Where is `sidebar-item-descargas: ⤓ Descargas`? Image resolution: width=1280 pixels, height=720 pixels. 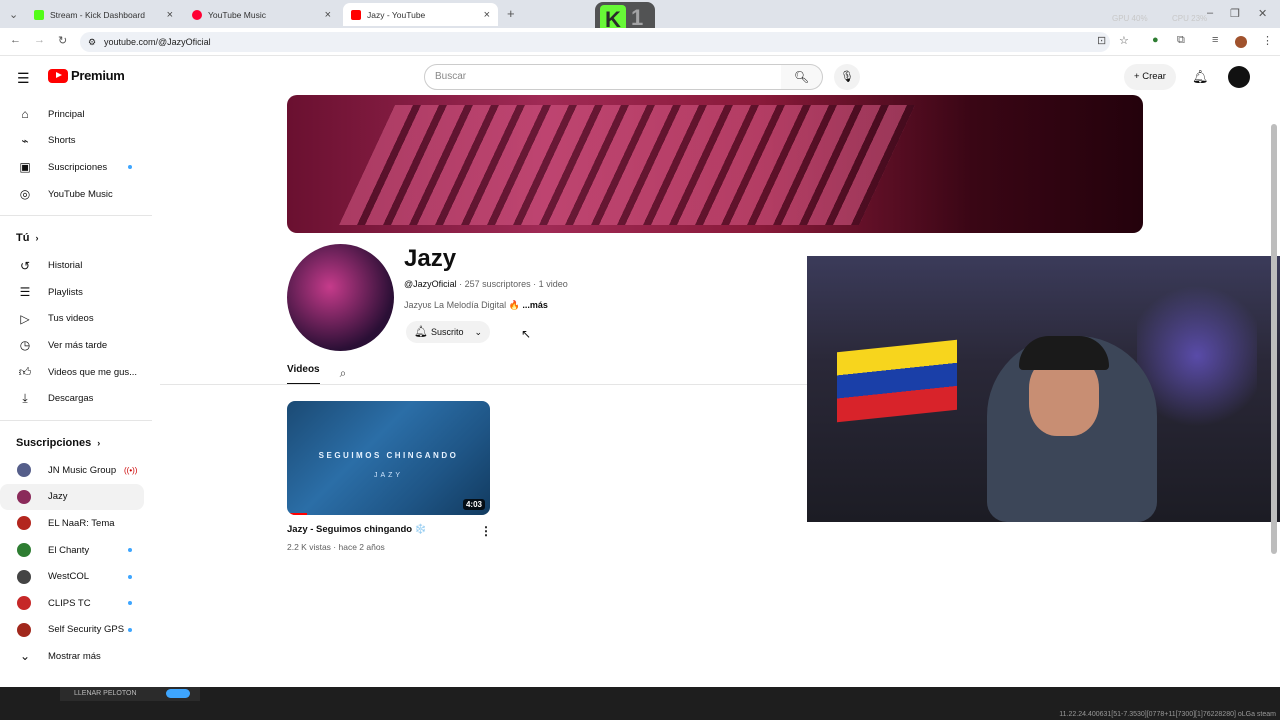 sidebar-item-descargas: ⤓ Descargas is located at coordinates (78, 398).